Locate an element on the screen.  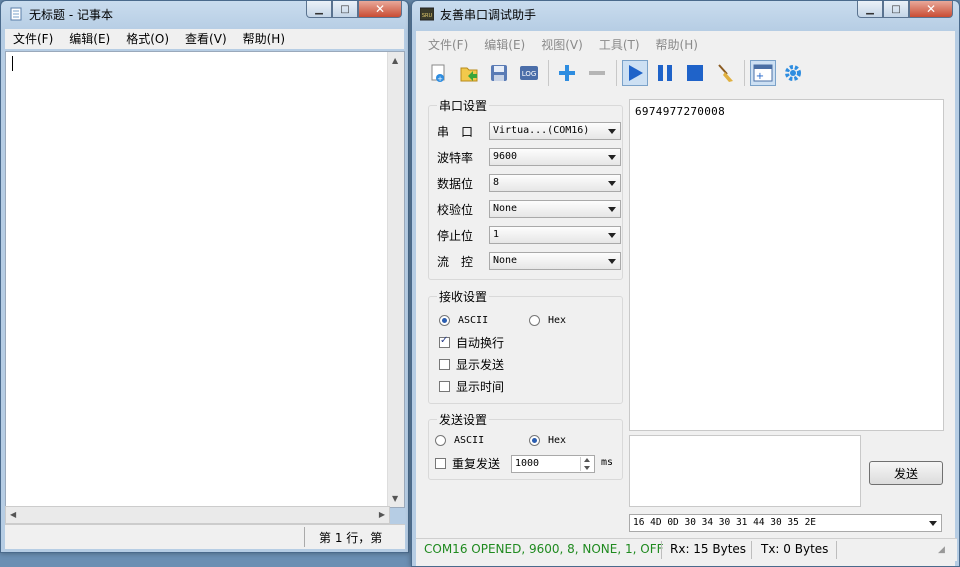
stop-icon is located at coordinates (695, 73).